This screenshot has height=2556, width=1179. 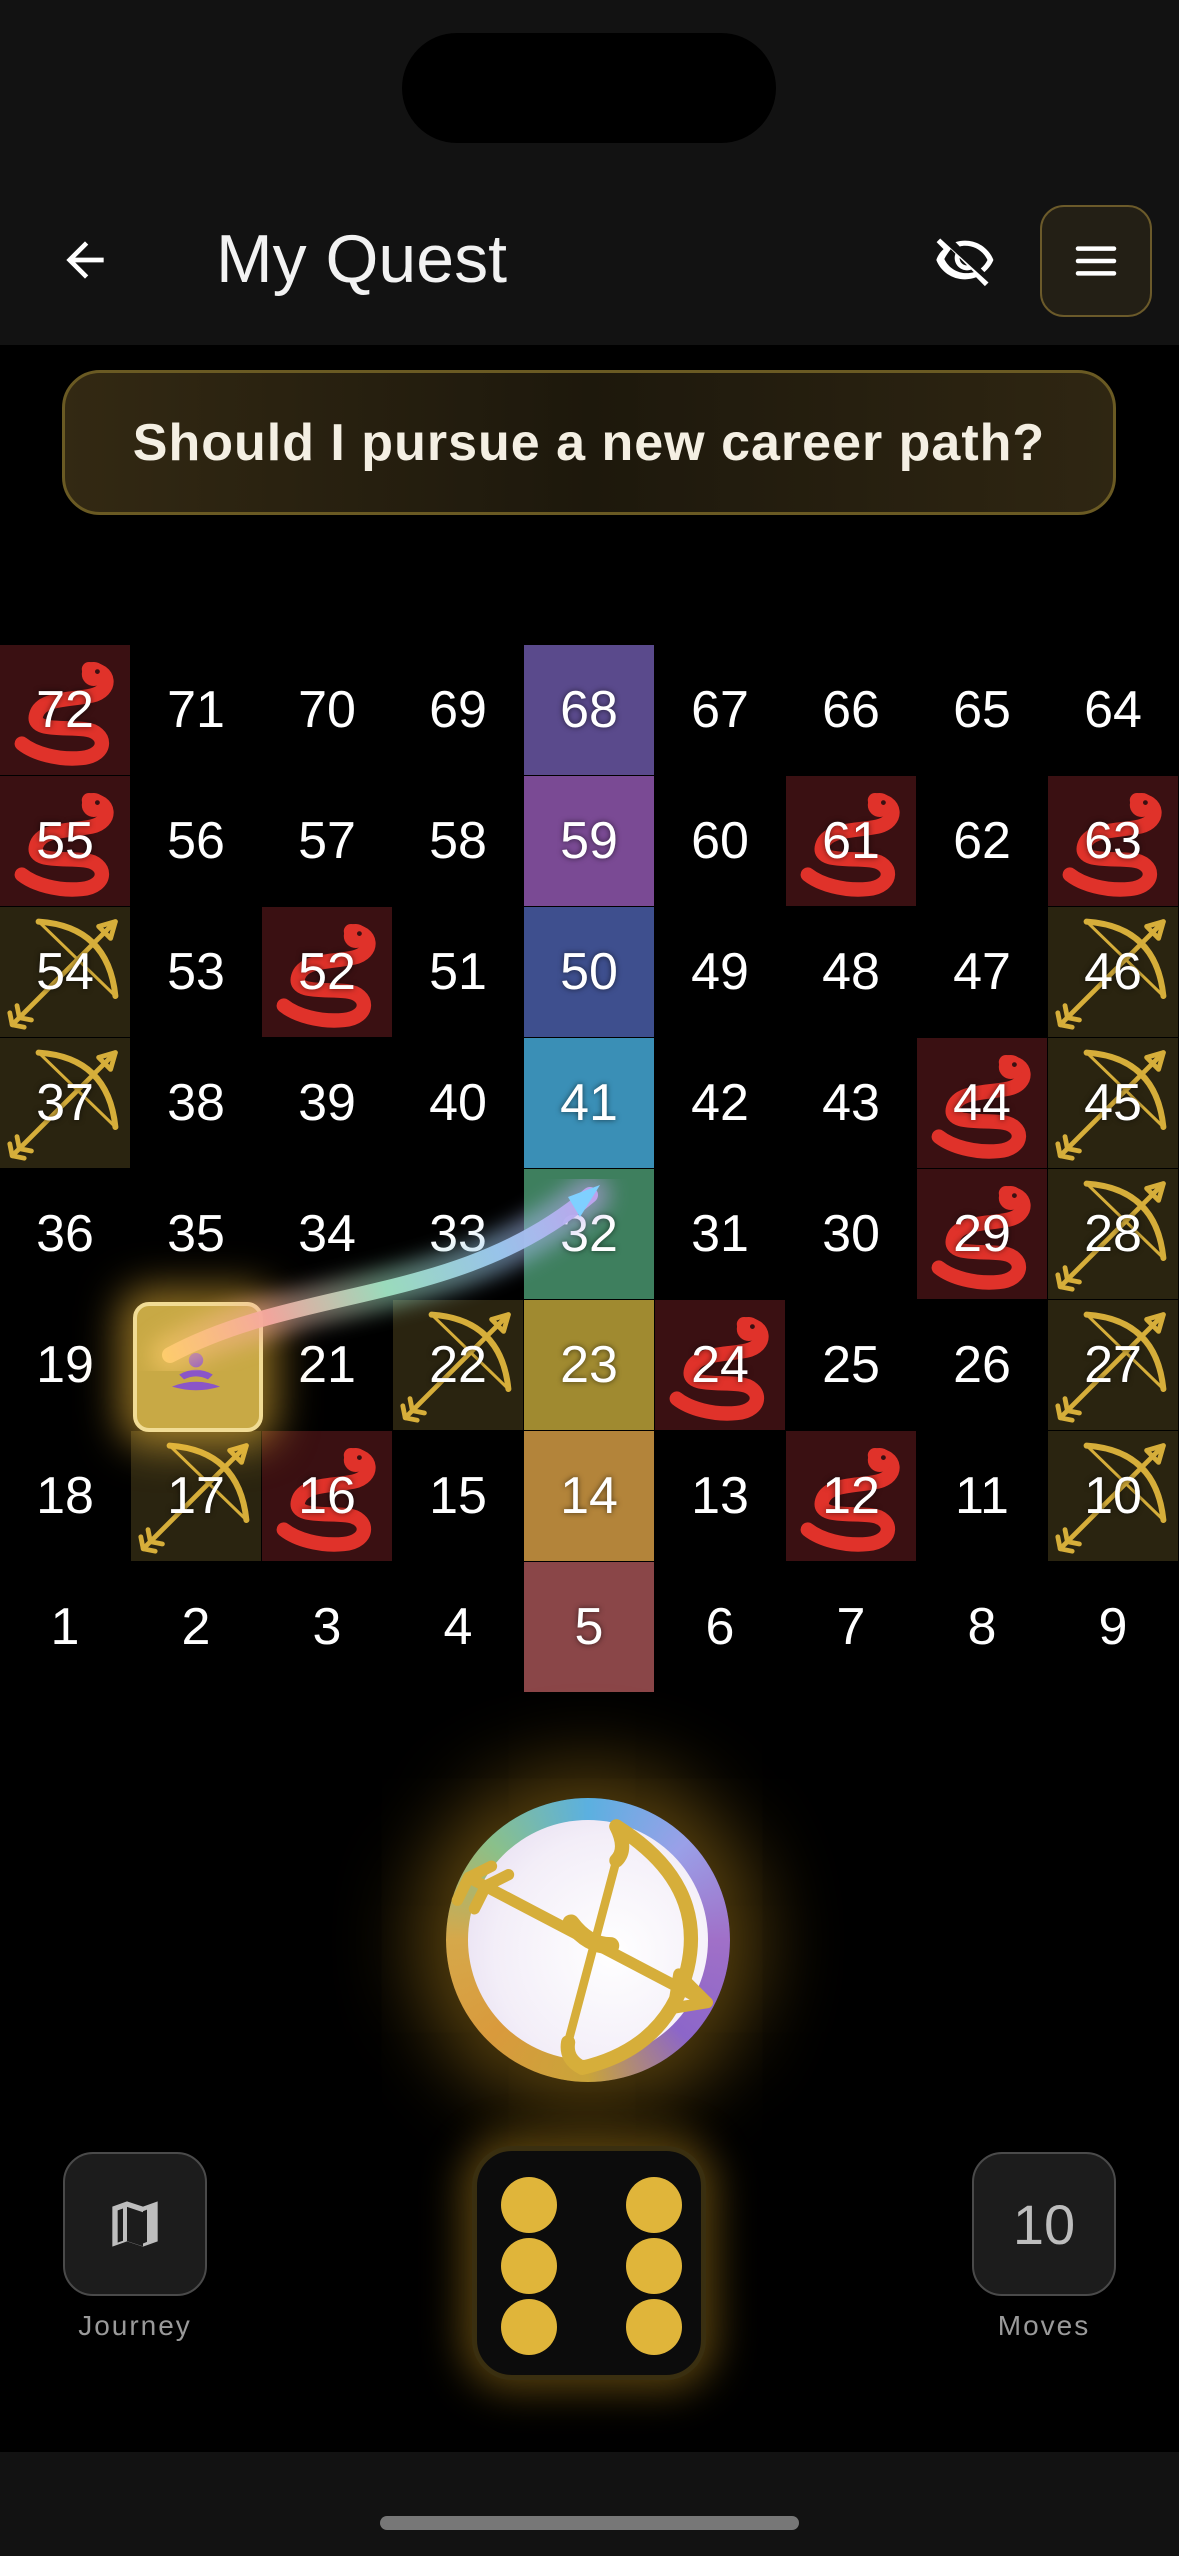 I want to click on board-cell-61: 61, so click(x=851, y=841).